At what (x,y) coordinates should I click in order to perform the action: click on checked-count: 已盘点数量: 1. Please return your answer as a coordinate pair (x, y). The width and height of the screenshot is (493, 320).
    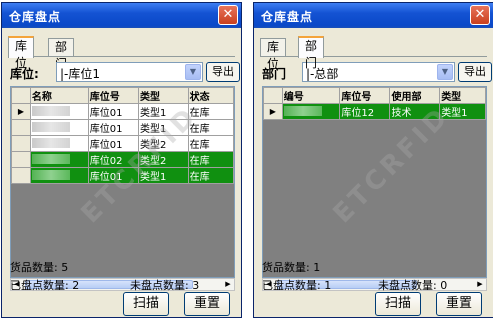
    Looking at the image, I should click on (297, 285).